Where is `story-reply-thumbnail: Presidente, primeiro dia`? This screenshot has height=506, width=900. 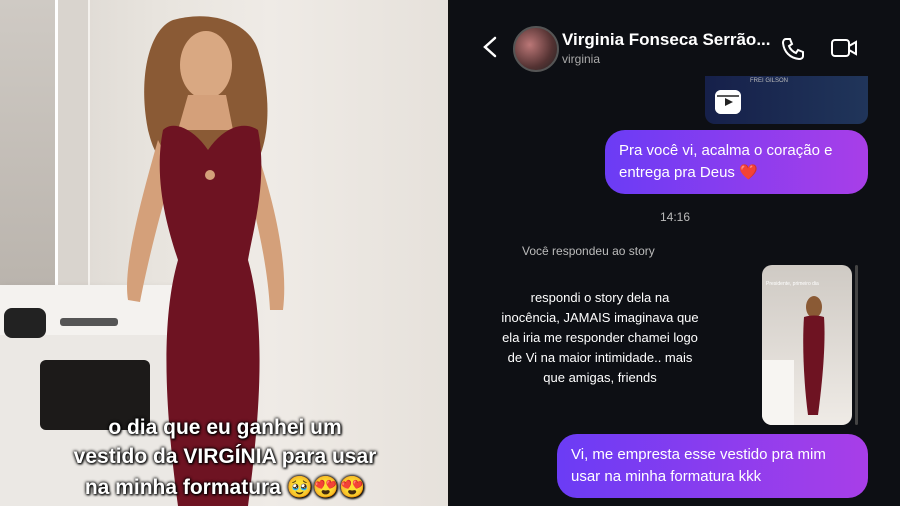
story-reply-thumbnail: Presidente, primeiro dia is located at coordinates (807, 345).